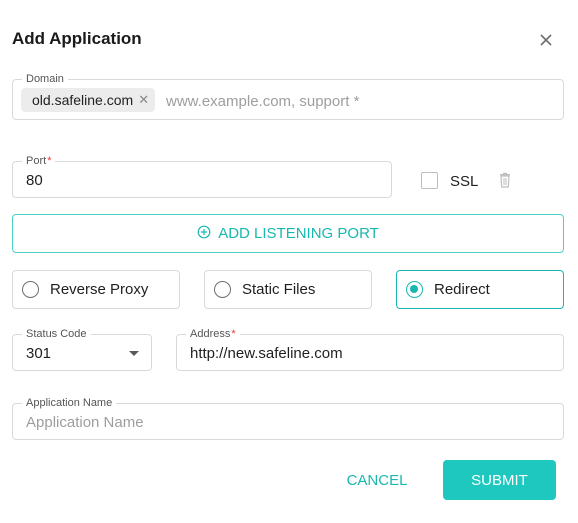 The image size is (578, 523). I want to click on add-listening-port-label: ADD LISTENING PORT, so click(298, 233).